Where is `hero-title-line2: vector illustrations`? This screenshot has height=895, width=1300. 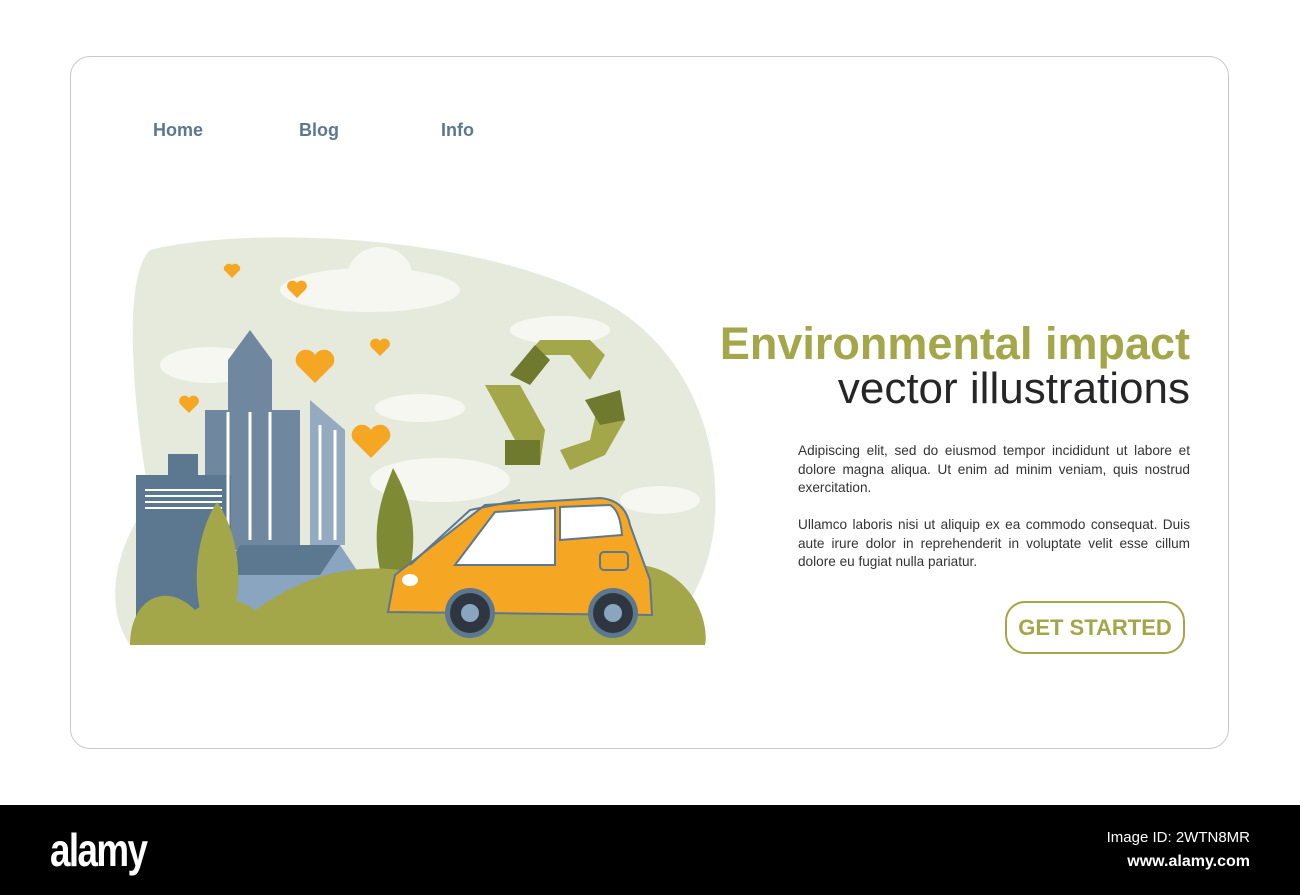
hero-title-line2: vector illustrations is located at coordinates (1013, 388).